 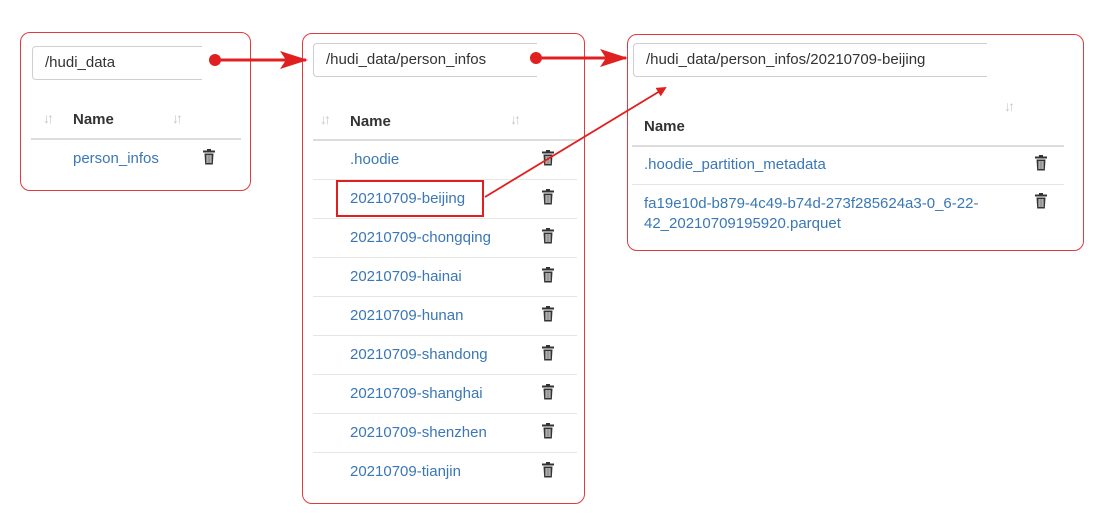 What do you see at coordinates (438, 123) in the screenshot?
I see `annotation-arrows` at bounding box center [438, 123].